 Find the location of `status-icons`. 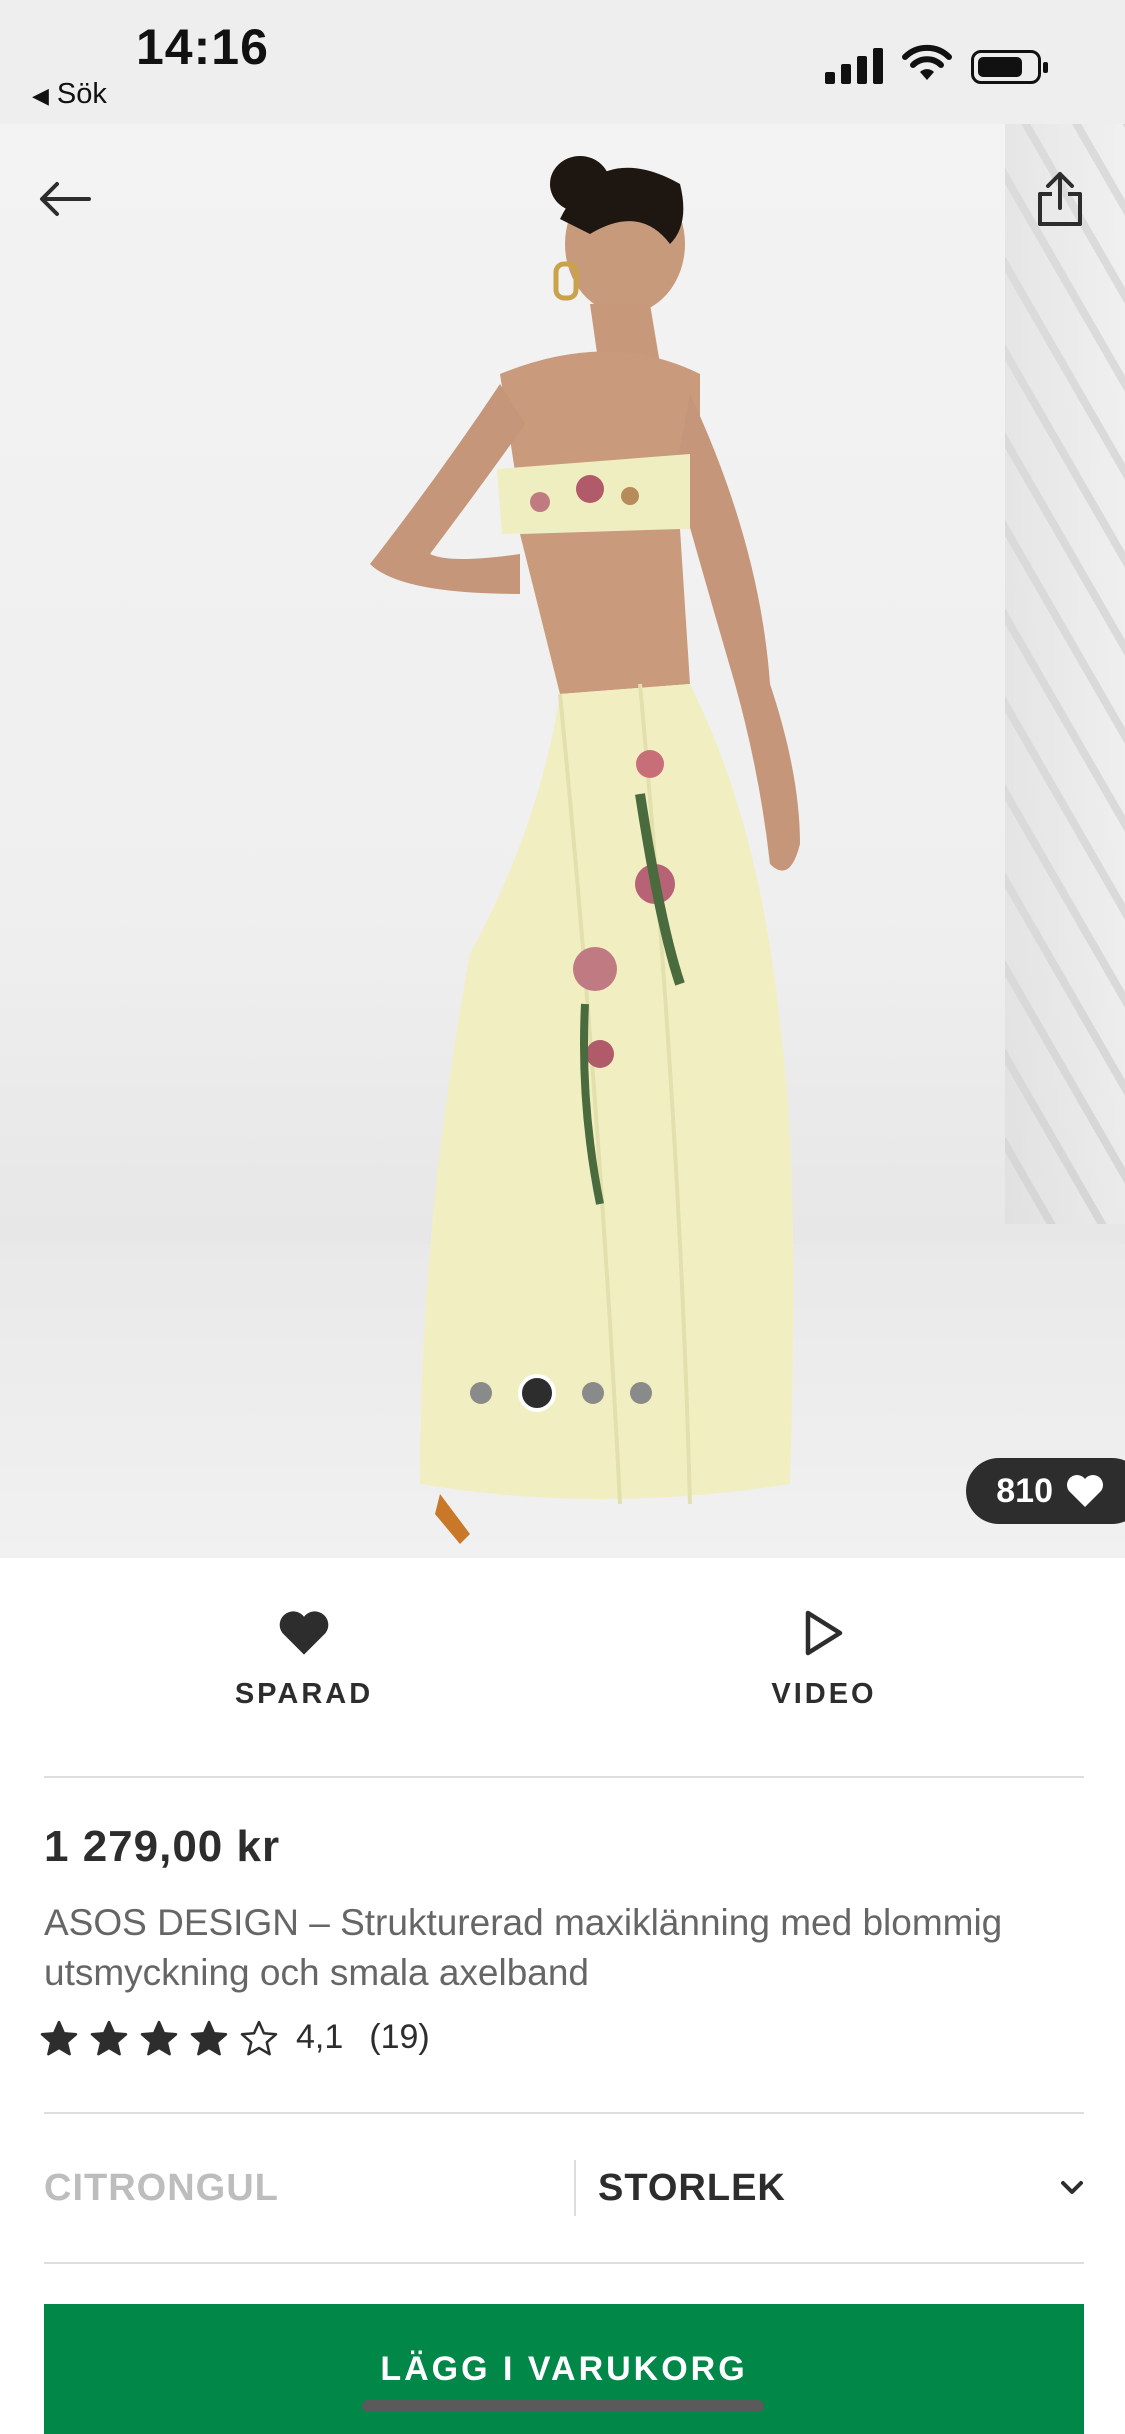

status-icons is located at coordinates (936, 64).